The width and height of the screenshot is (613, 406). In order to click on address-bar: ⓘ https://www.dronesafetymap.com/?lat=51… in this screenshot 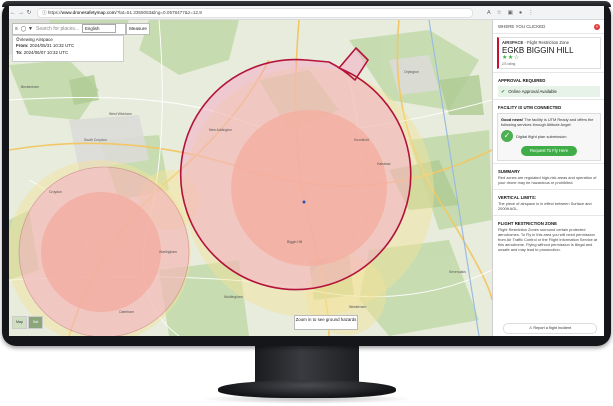, I will do `click(255, 12)`.